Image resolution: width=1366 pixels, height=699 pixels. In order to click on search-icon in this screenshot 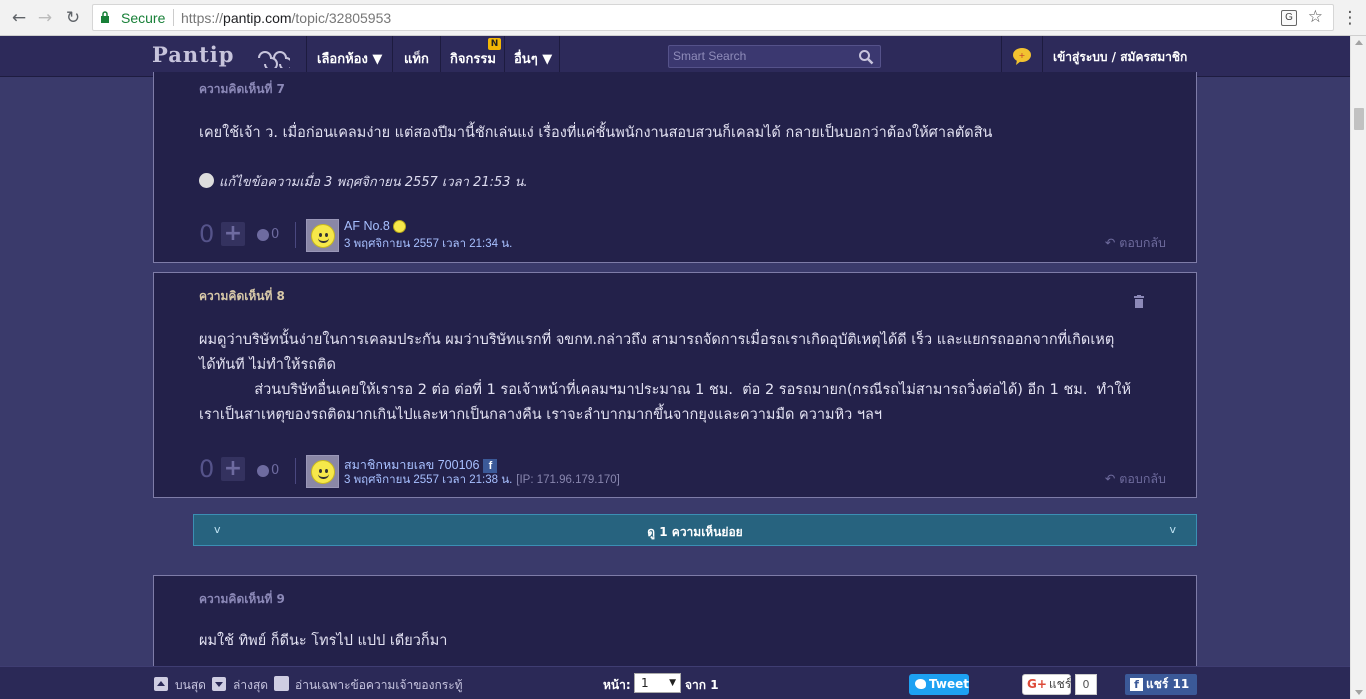, I will do `click(866, 57)`.